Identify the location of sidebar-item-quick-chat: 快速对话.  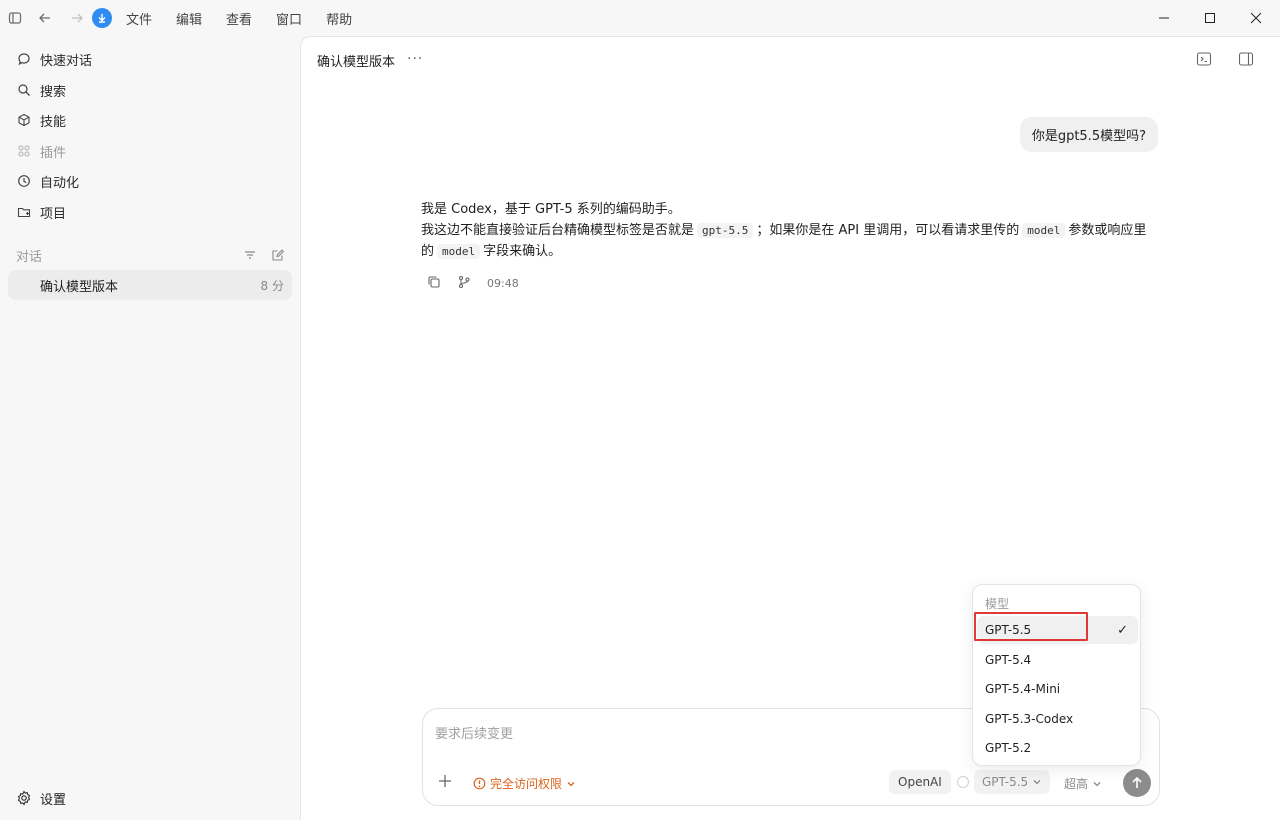
(54, 59).